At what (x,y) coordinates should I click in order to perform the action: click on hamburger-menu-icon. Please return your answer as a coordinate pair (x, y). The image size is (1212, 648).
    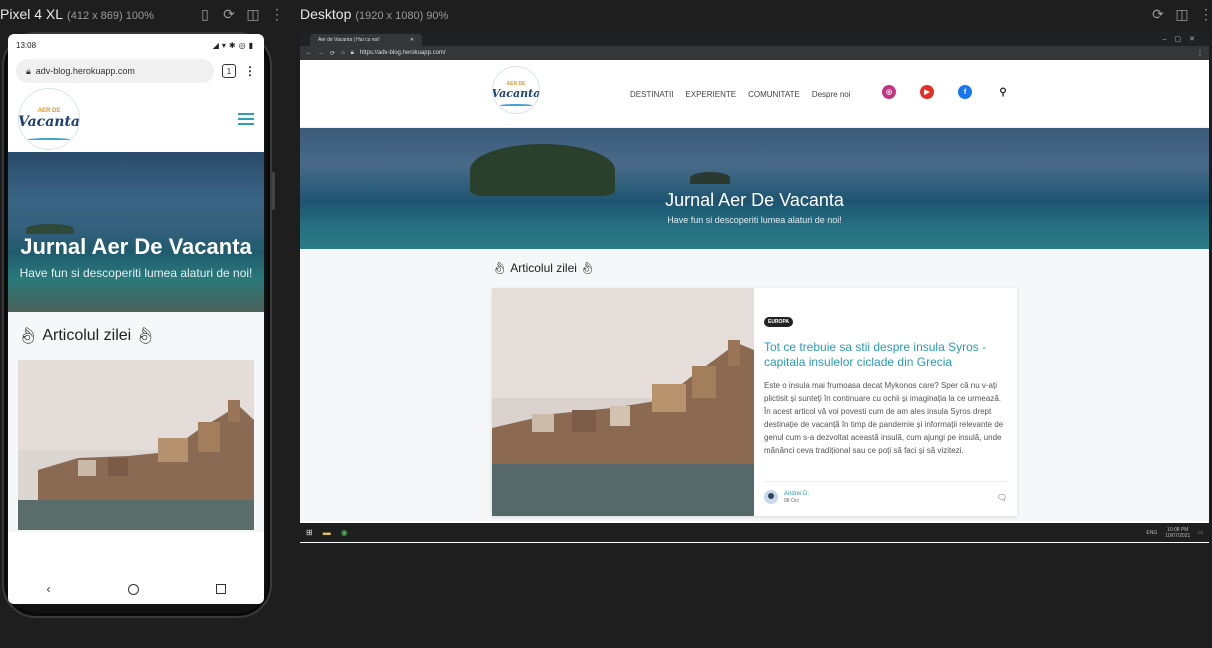
    Looking at the image, I should click on (246, 119).